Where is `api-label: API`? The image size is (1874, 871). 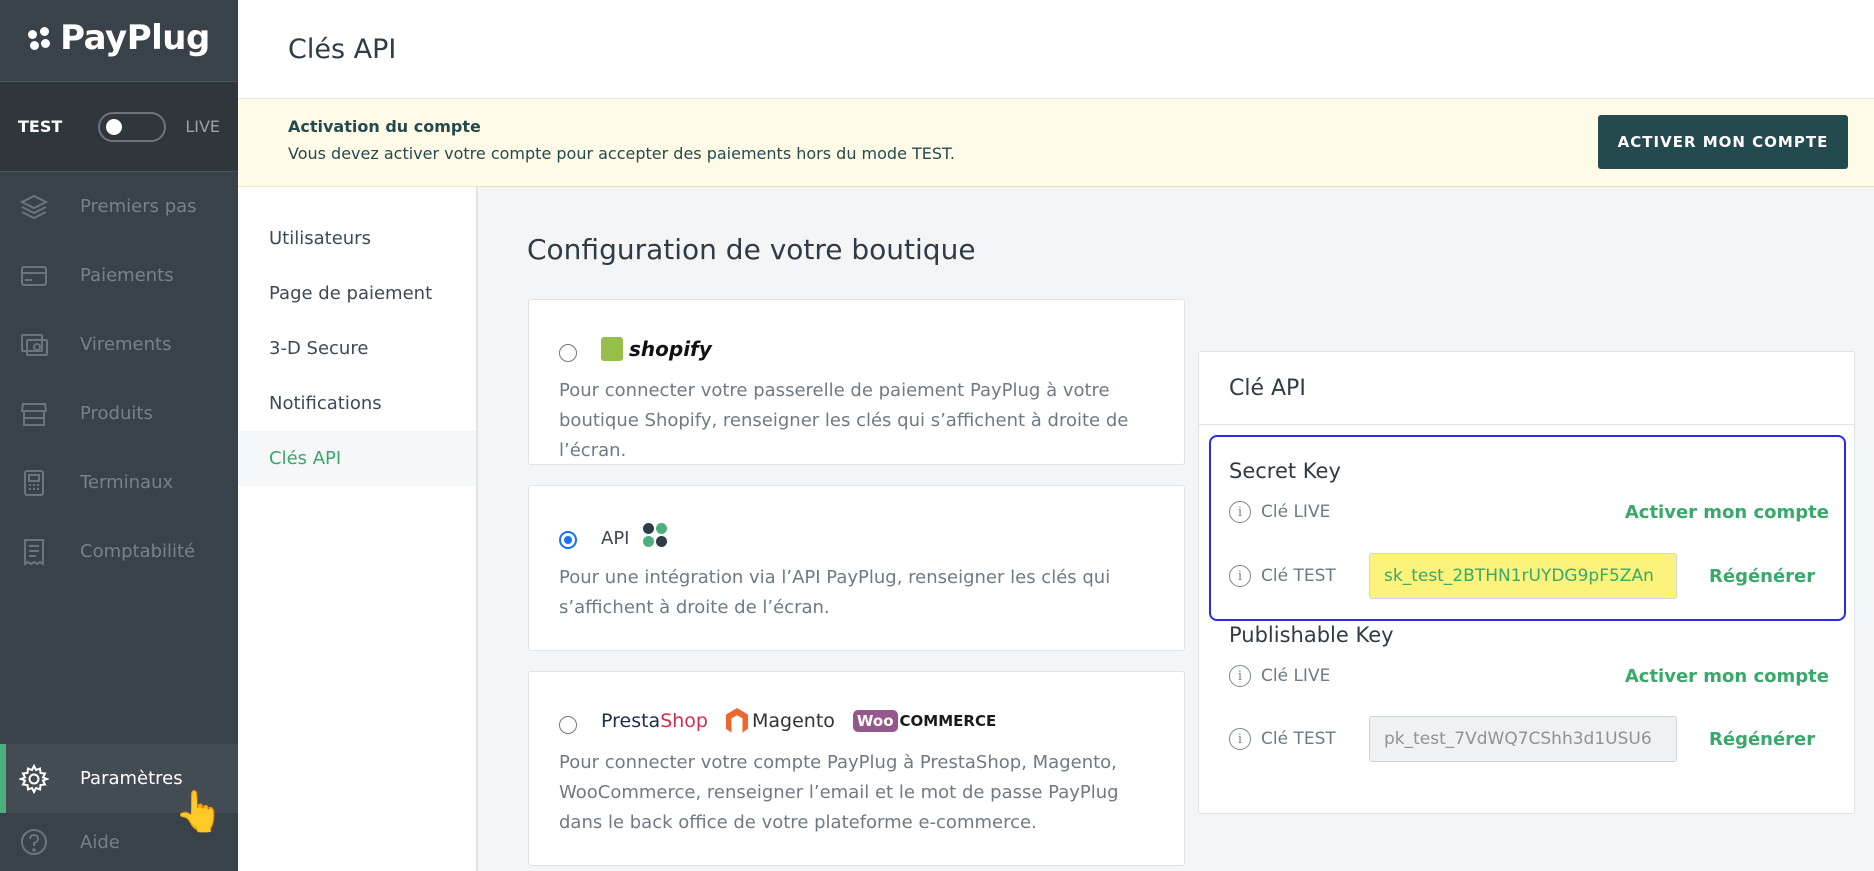
api-label: API is located at coordinates (615, 538).